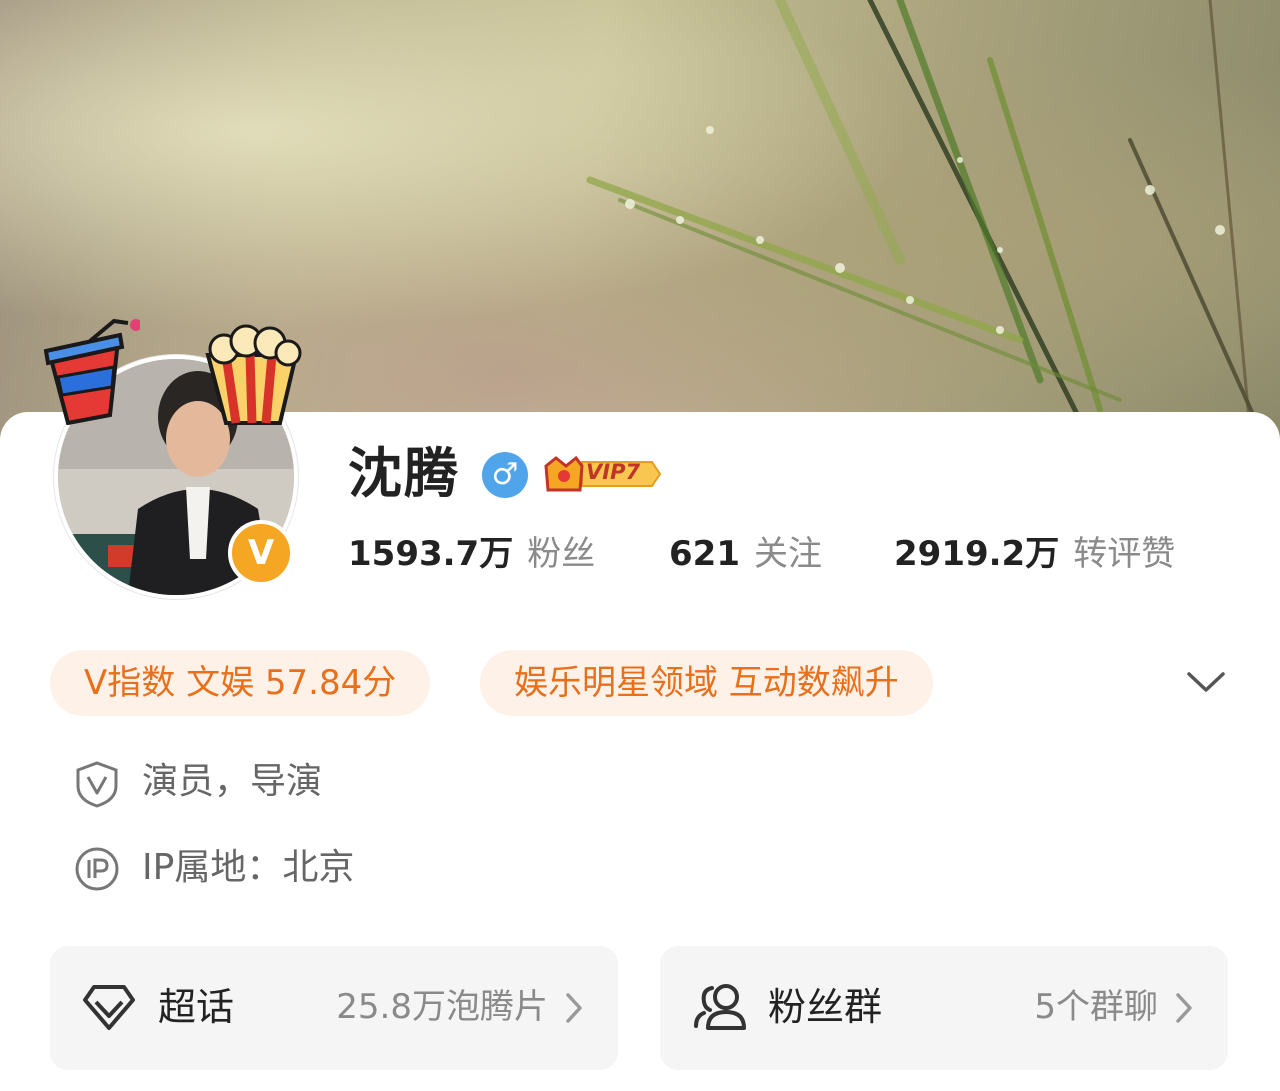 The height and width of the screenshot is (1091, 1280). Describe the element at coordinates (97, 784) in the screenshot. I see `shield-v-icon` at that location.